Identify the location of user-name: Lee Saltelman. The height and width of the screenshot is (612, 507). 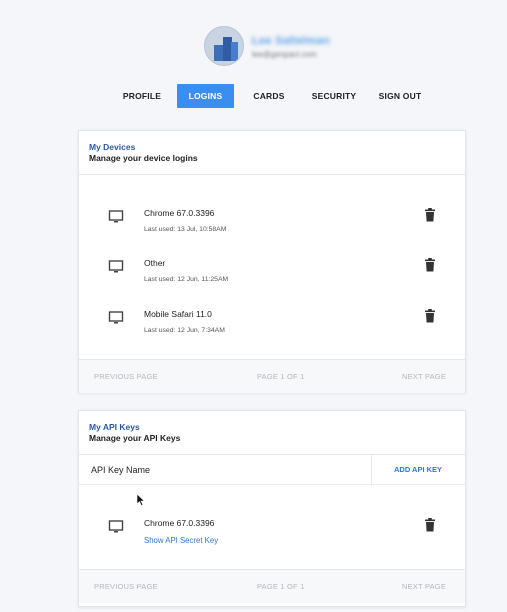
(291, 41).